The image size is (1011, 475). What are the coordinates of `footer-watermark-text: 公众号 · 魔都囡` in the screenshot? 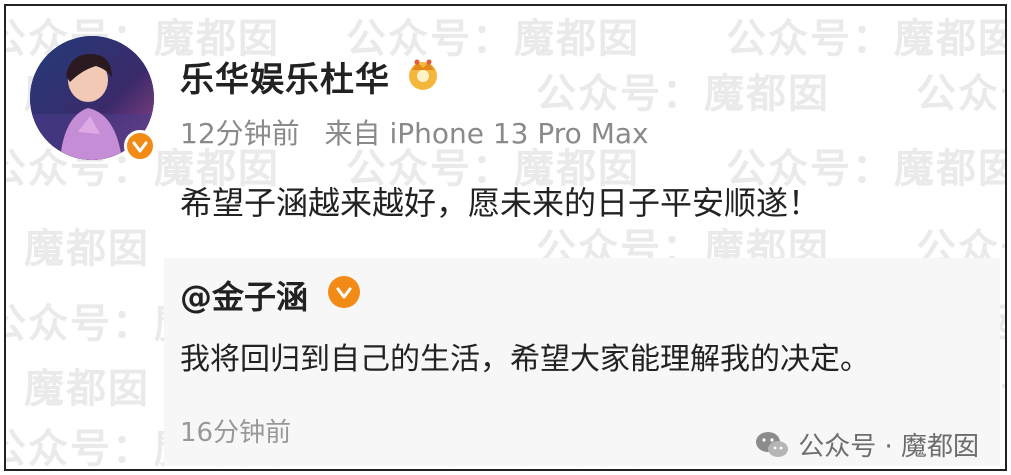 It's located at (888, 447).